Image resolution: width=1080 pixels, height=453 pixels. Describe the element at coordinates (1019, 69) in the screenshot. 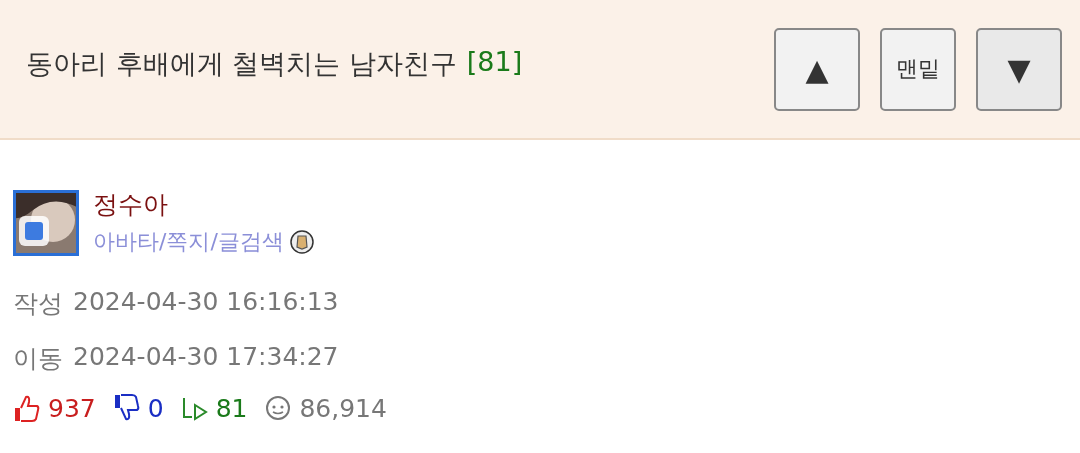

I see `scroll-down-button: ▼` at that location.